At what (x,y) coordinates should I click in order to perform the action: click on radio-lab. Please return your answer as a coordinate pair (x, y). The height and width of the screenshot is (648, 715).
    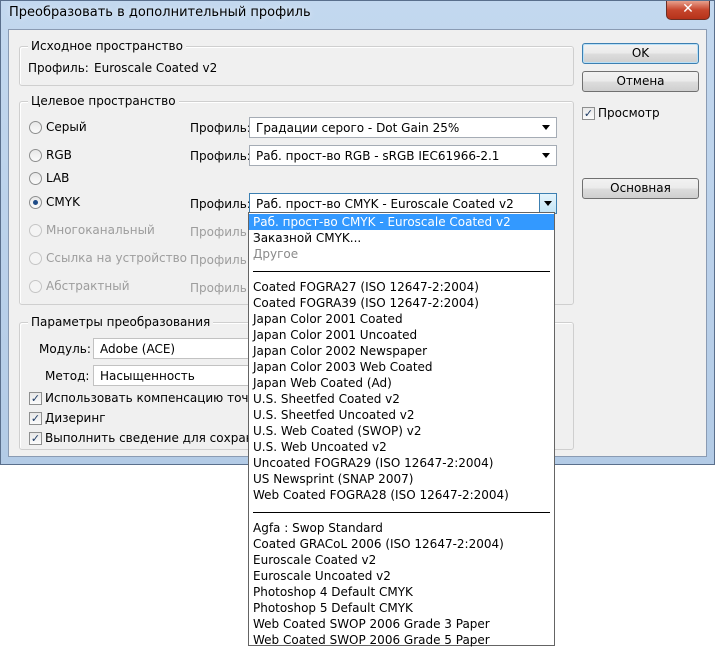
    Looking at the image, I should click on (35, 178).